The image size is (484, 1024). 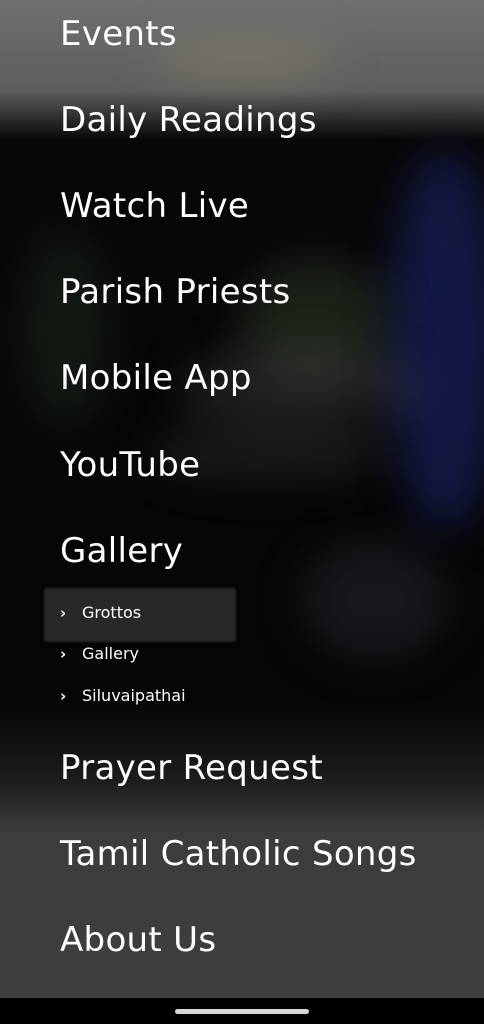 What do you see at coordinates (238, 854) in the screenshot?
I see `menu-item-tamil-catholic-songs: Tamil Catholic Songs` at bounding box center [238, 854].